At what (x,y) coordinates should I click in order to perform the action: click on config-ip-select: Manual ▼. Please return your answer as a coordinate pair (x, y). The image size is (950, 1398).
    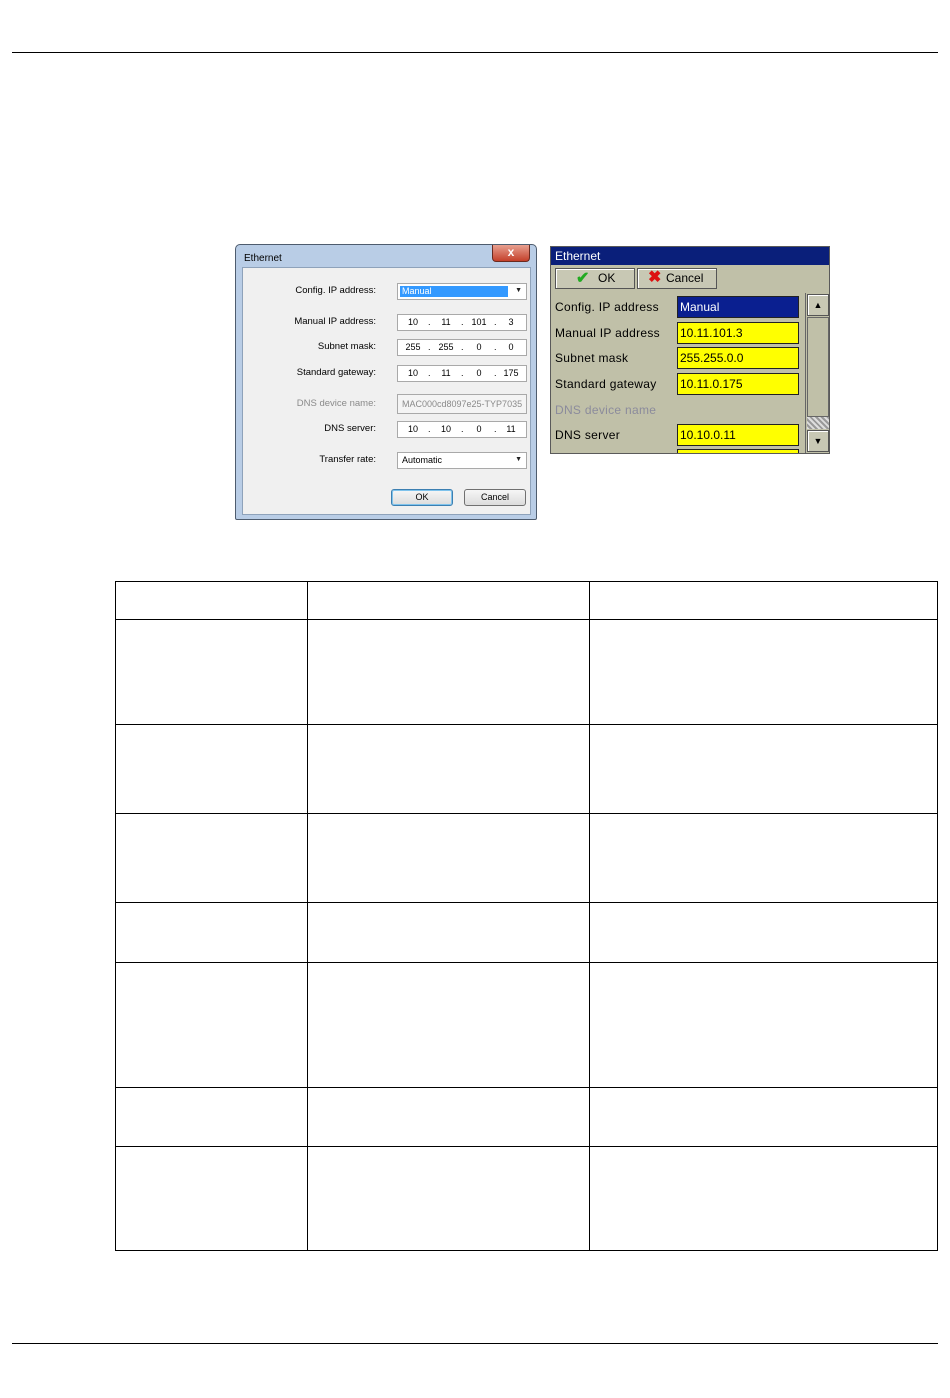
    Looking at the image, I should click on (462, 291).